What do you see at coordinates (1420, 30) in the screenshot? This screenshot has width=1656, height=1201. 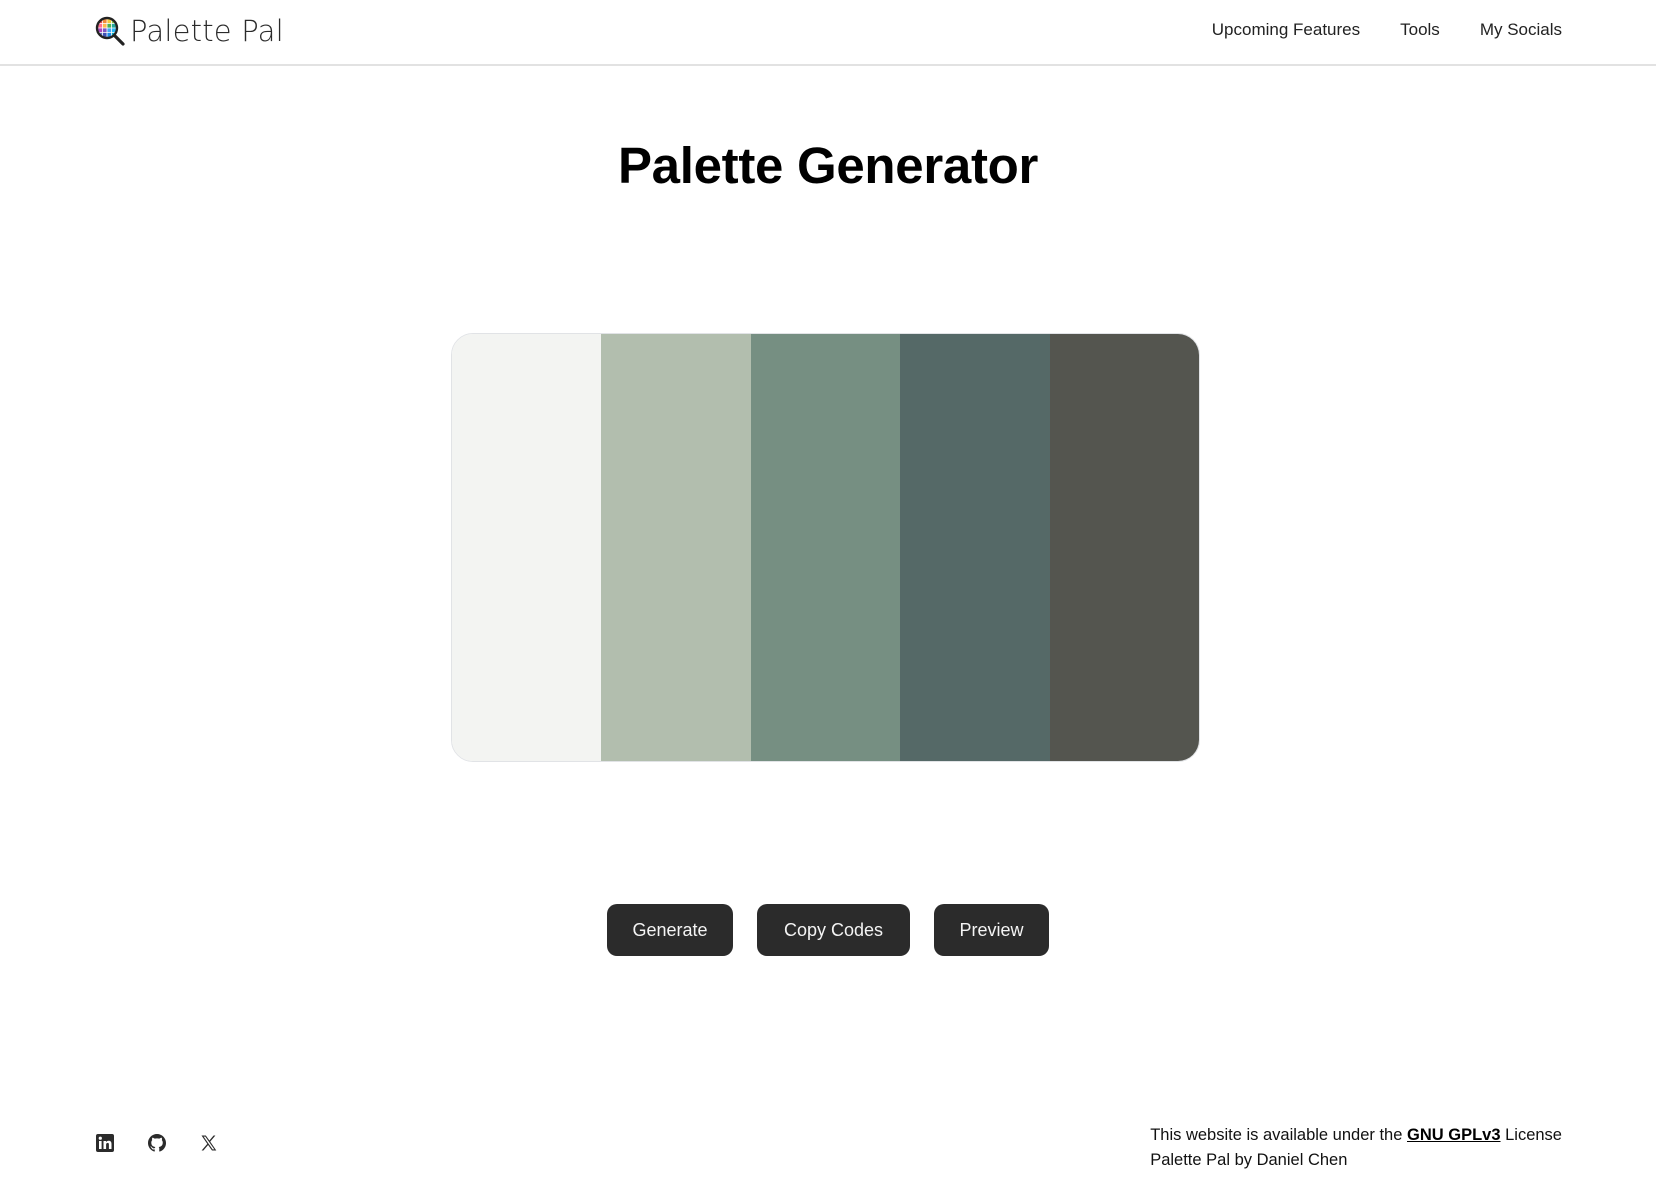 I see `nav-tools: Tools` at bounding box center [1420, 30].